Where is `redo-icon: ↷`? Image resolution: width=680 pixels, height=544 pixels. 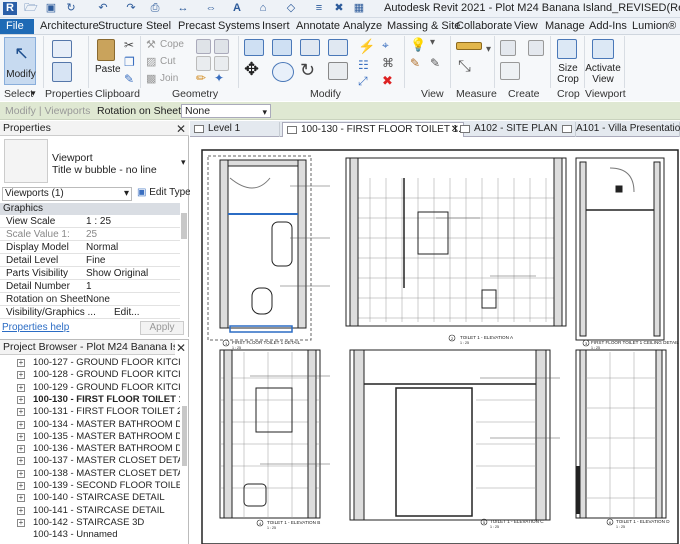
redo-icon: ↷ is located at coordinates (131, 8).